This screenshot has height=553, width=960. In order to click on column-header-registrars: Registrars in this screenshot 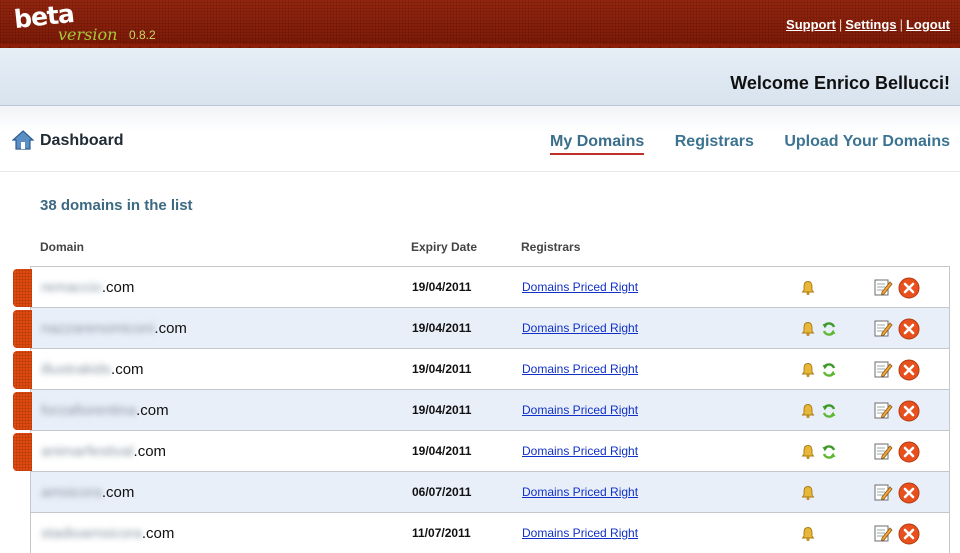, I will do `click(550, 247)`.